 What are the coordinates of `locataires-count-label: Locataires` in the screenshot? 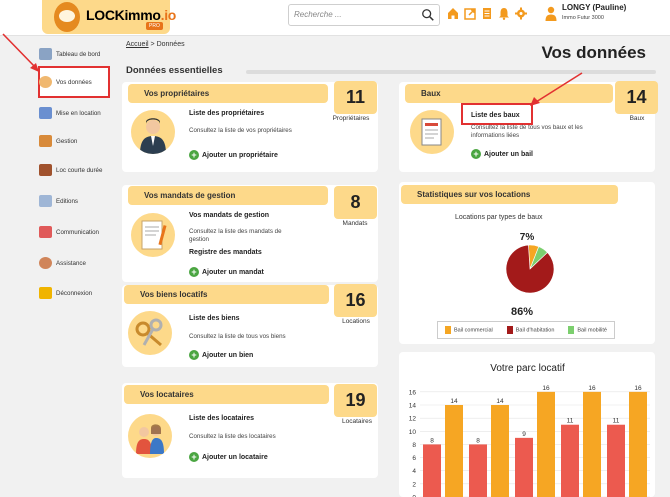 It's located at (357, 421).